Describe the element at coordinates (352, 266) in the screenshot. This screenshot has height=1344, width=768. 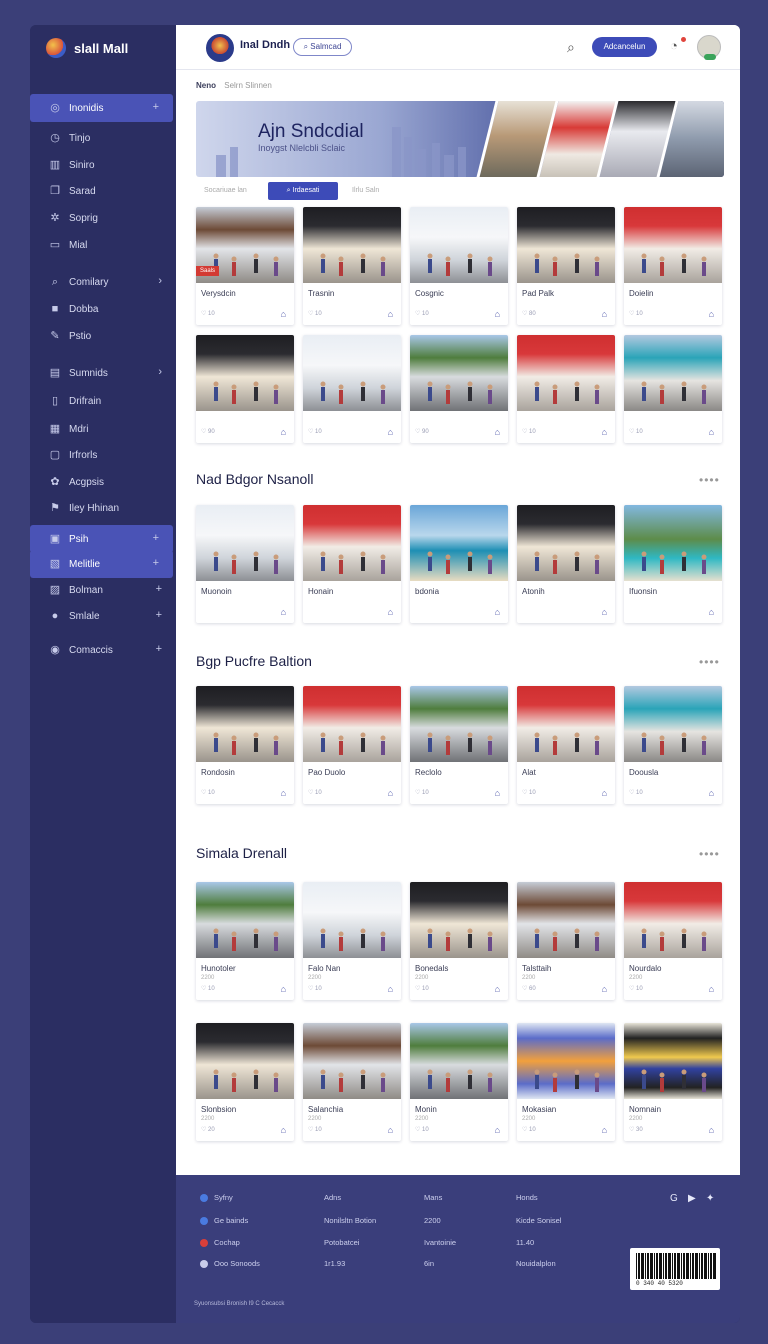
I see `store-card: Trasnin ♡ 10 ⌂` at that location.